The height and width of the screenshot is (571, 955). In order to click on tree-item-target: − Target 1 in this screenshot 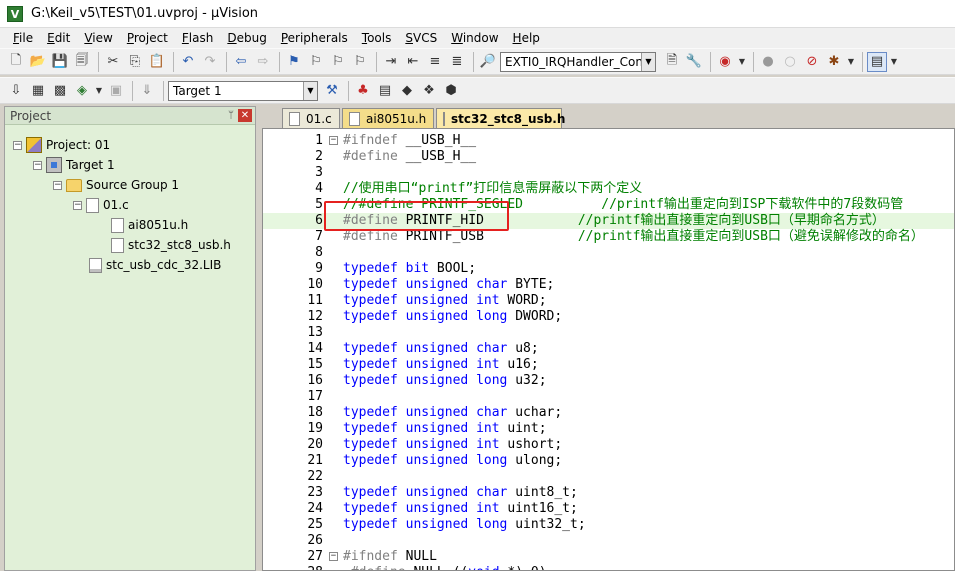, I will do `click(74, 165)`.